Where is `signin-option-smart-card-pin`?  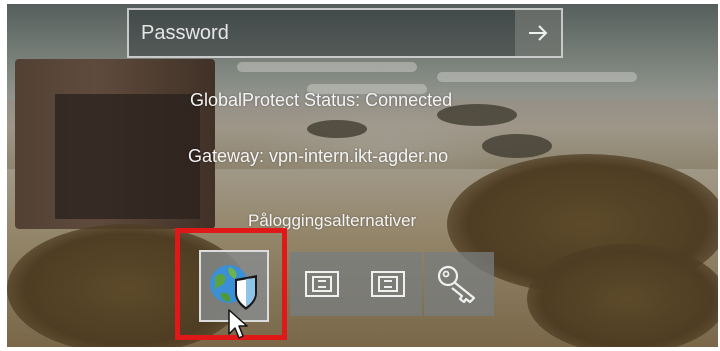
signin-option-smart-card-pin is located at coordinates (388, 284).